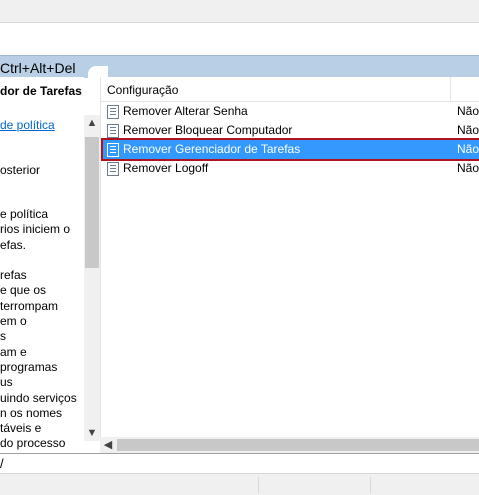 This screenshot has height=495, width=479. Describe the element at coordinates (239, 11) in the screenshot. I see `window-top-area` at that location.